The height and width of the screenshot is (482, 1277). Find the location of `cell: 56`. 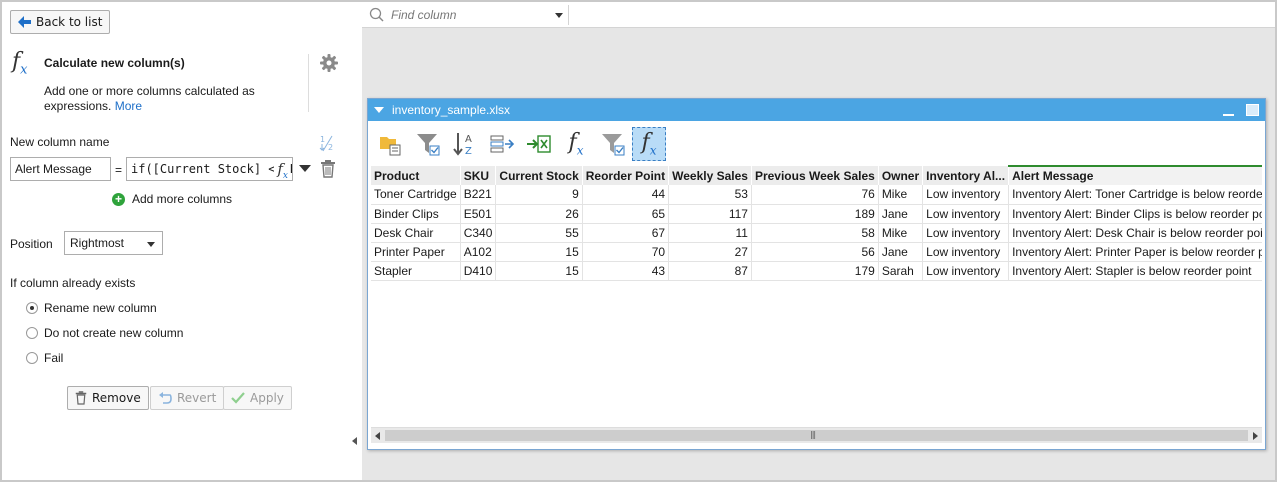

cell: 56 is located at coordinates (815, 252).